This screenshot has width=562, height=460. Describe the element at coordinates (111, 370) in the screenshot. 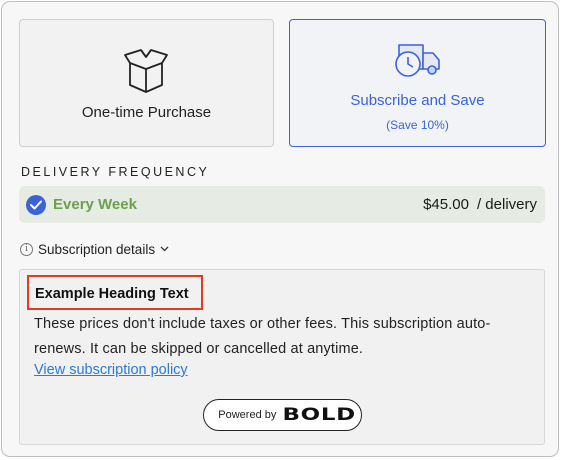

I see `view-policy-link: View subscription policy` at that location.